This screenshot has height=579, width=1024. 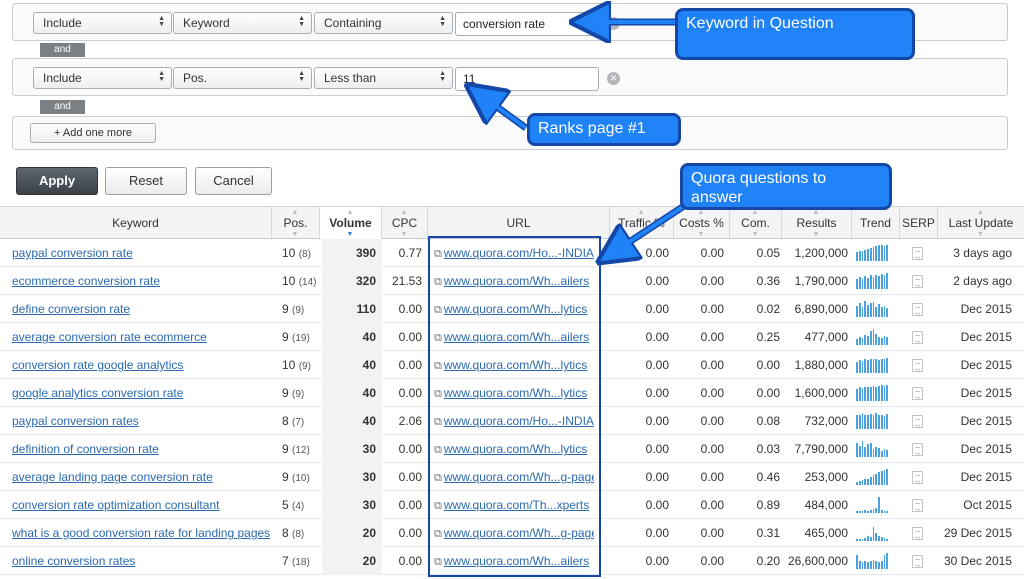 What do you see at coordinates (142, 505) in the screenshot?
I see `keyword-link: conversion rate optimization consultant` at bounding box center [142, 505].